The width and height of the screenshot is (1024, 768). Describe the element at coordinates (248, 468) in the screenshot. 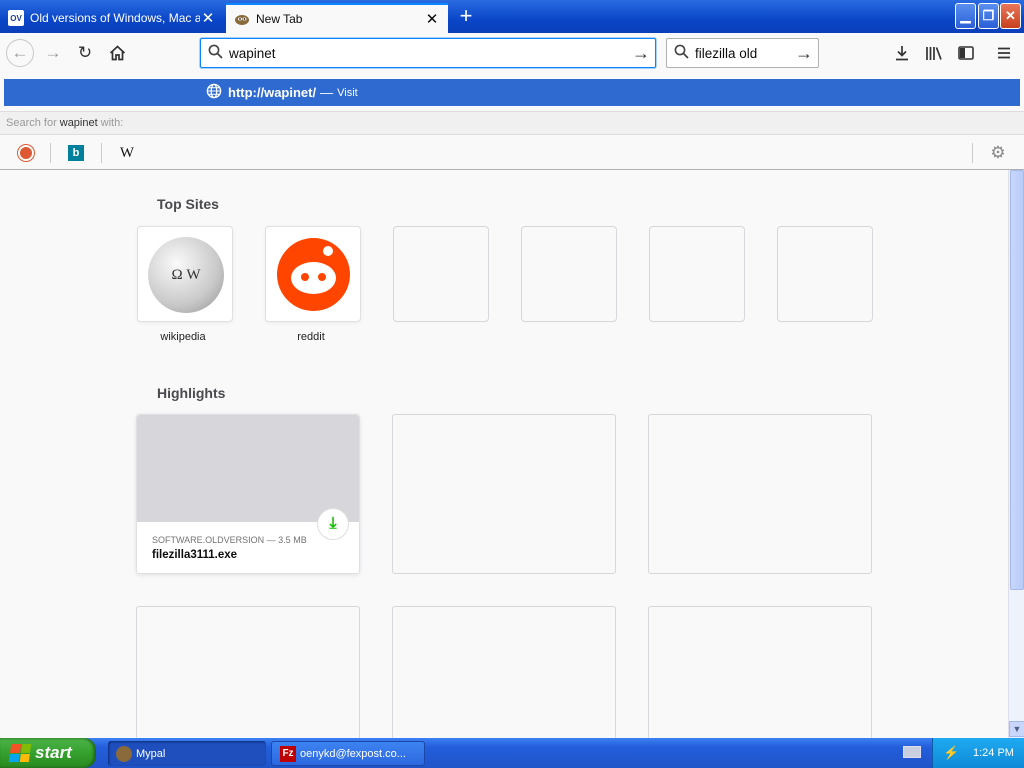

I see `highlight-thumbnail` at that location.